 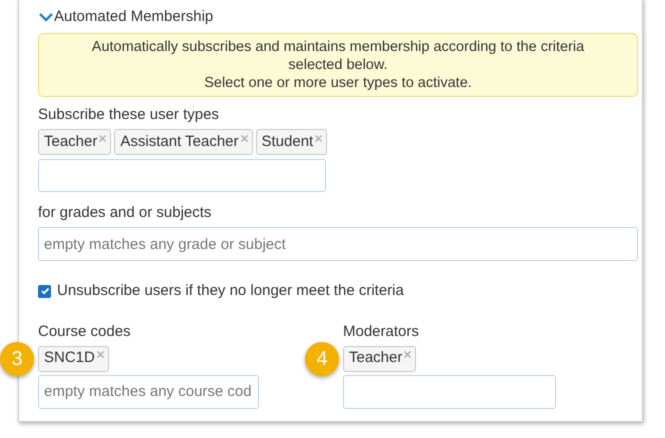 What do you see at coordinates (338, 244) in the screenshot?
I see `input-field: empty matches any grade or subject` at bounding box center [338, 244].